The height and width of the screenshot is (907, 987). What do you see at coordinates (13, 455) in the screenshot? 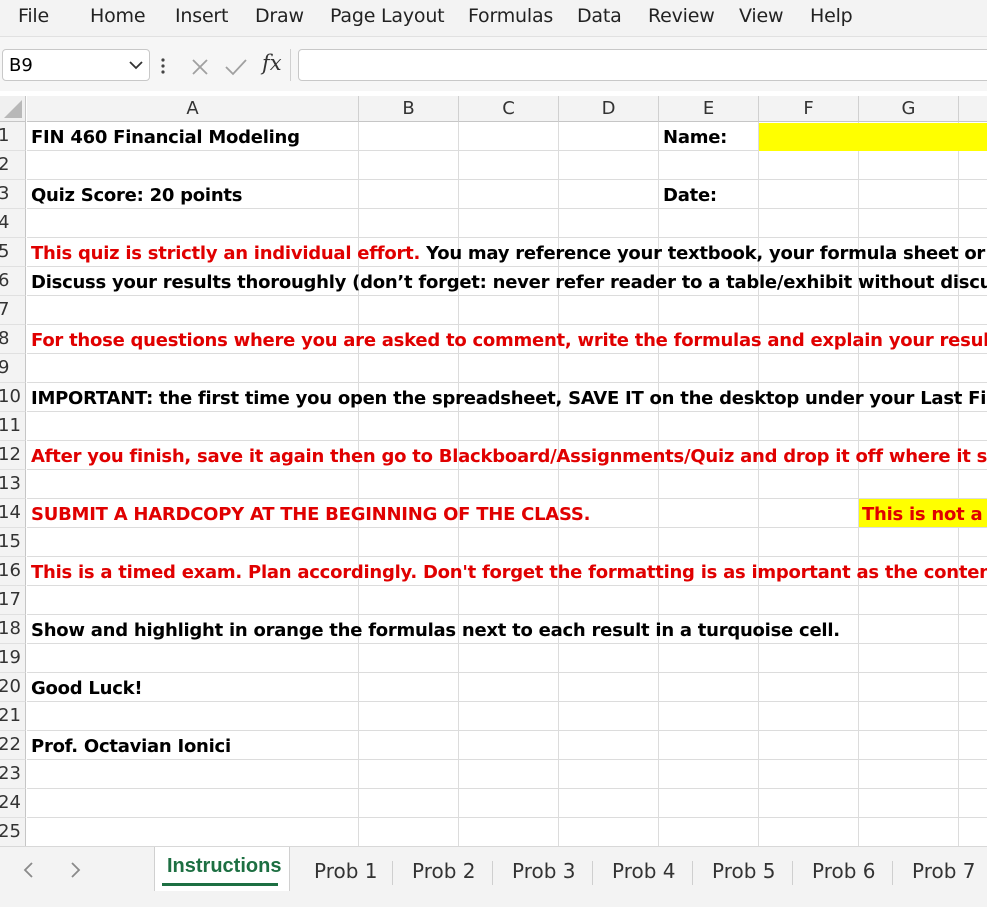
I see `row-header-12: 12` at bounding box center [13, 455].